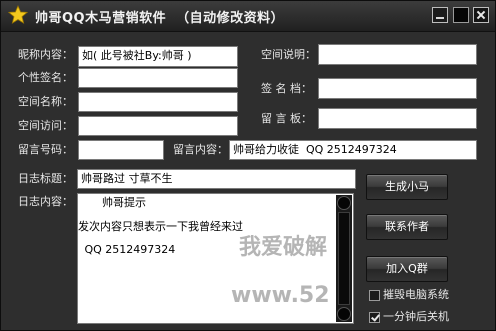  I want to click on close-button, so click(481, 15).